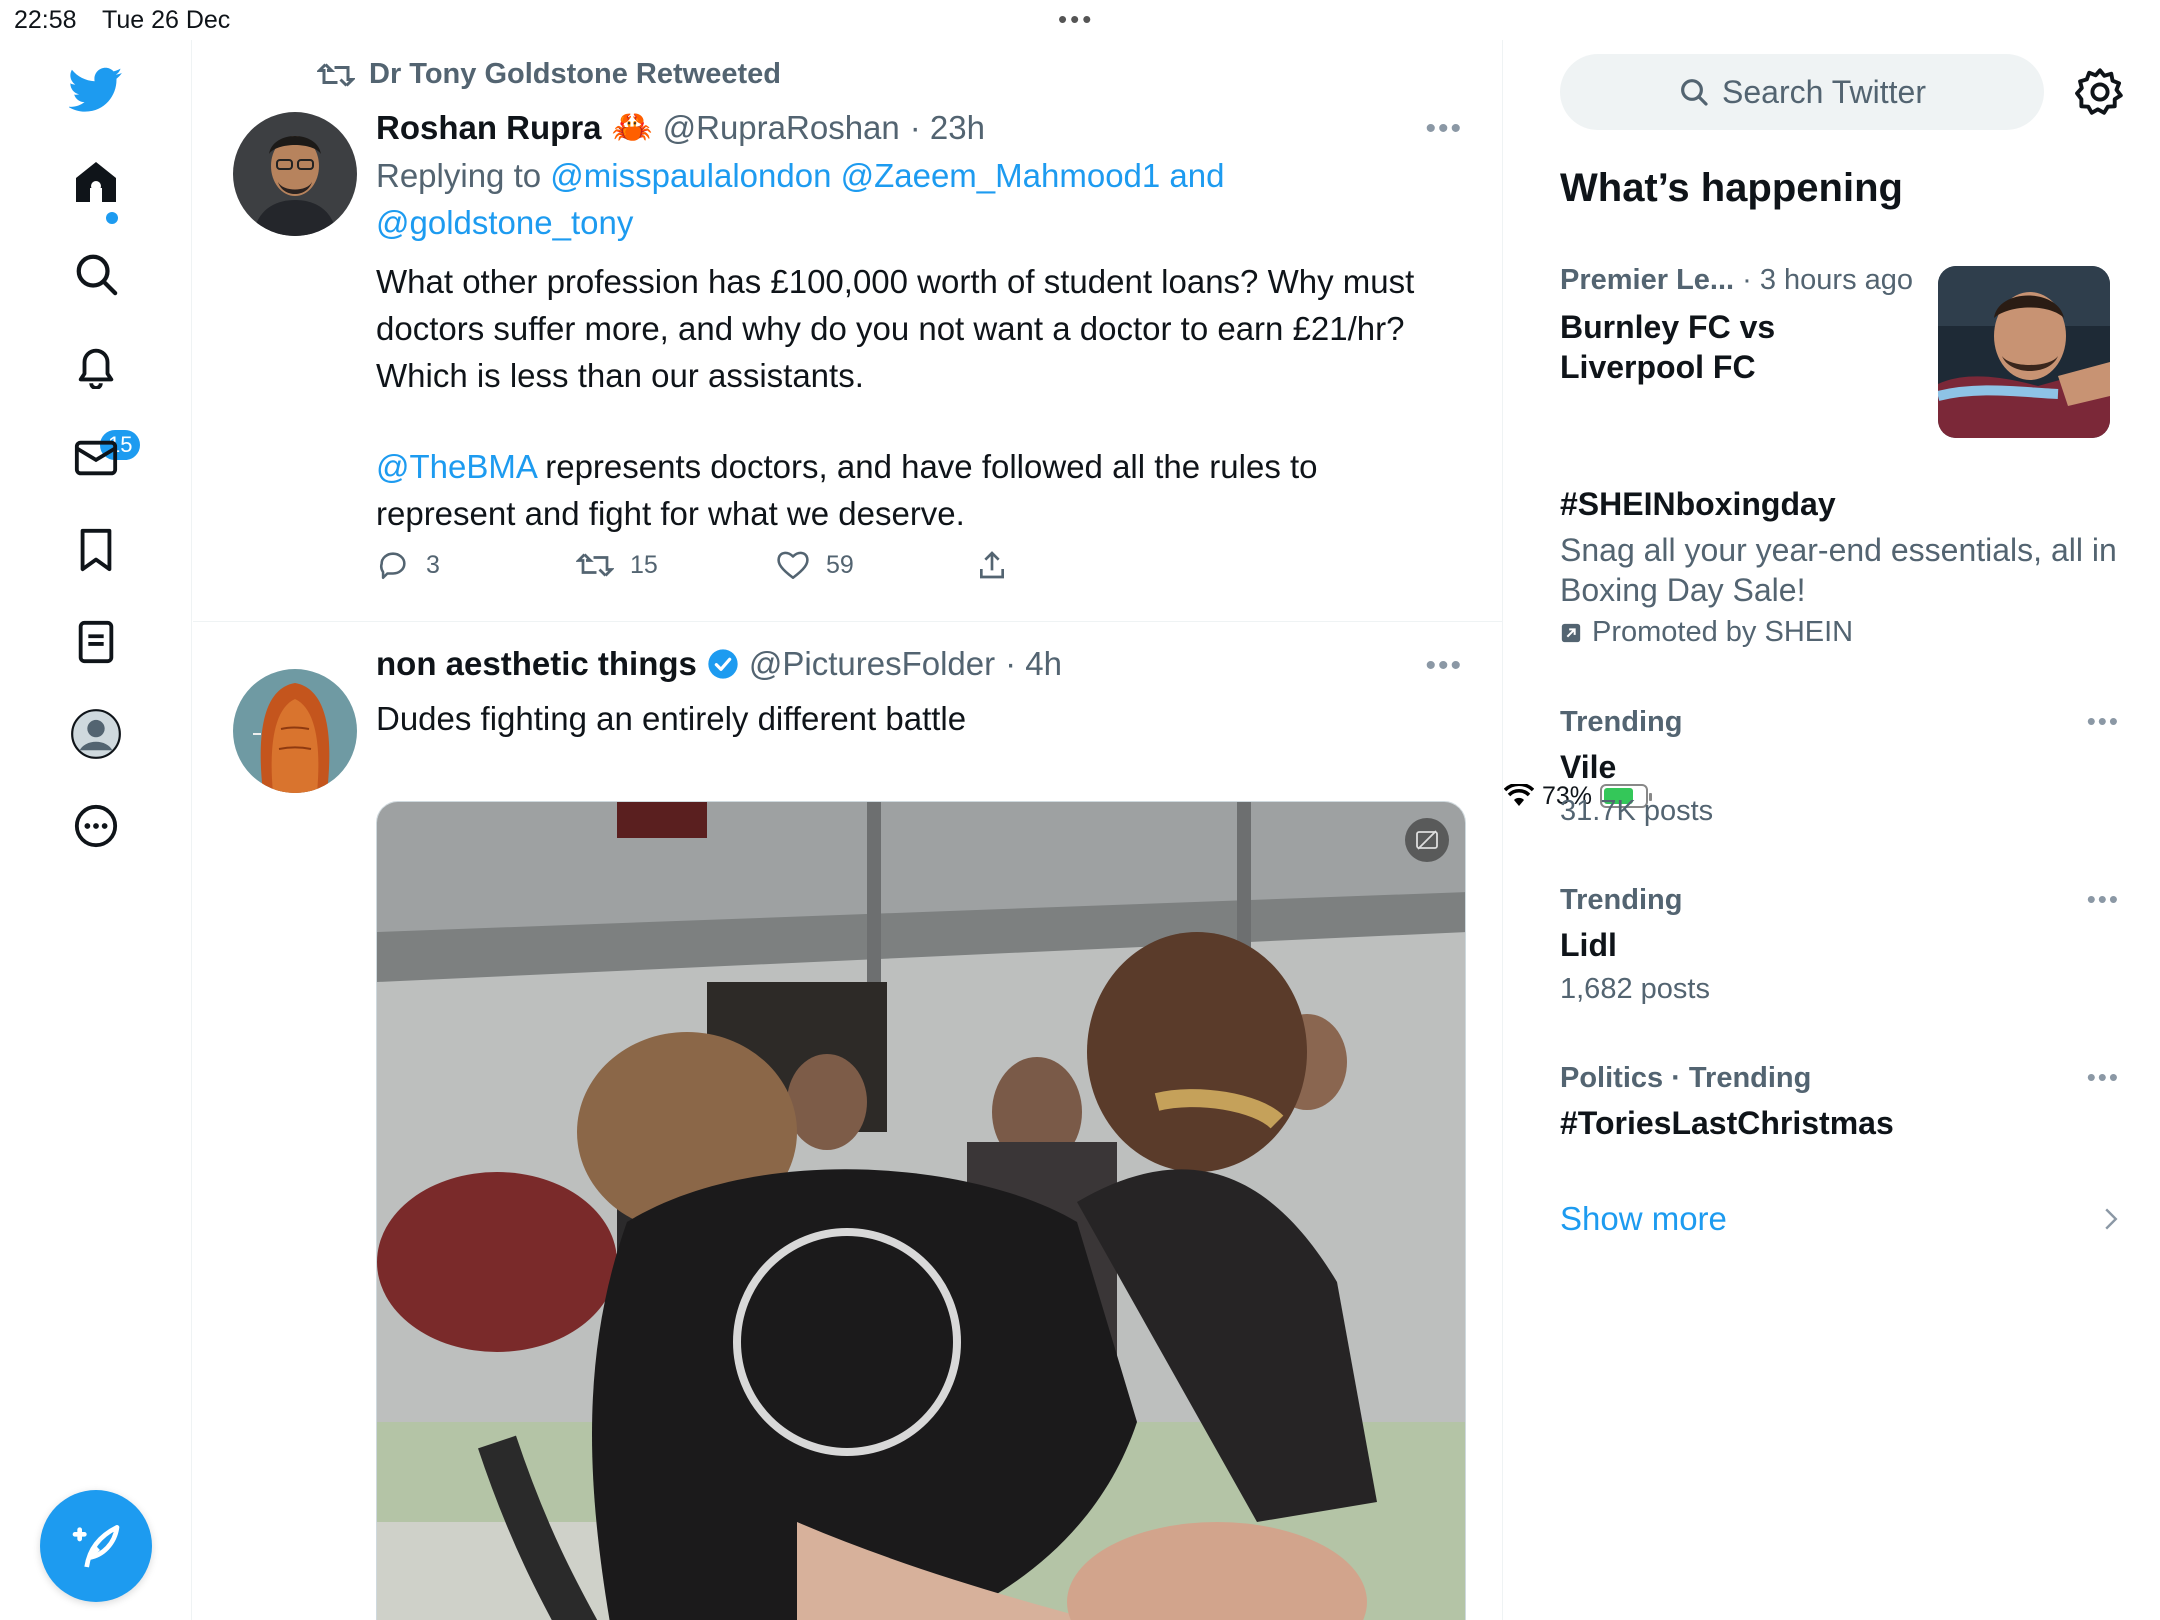 This screenshot has height=1620, width=2160. I want to click on search-input: Search Twitter, so click(1802, 92).